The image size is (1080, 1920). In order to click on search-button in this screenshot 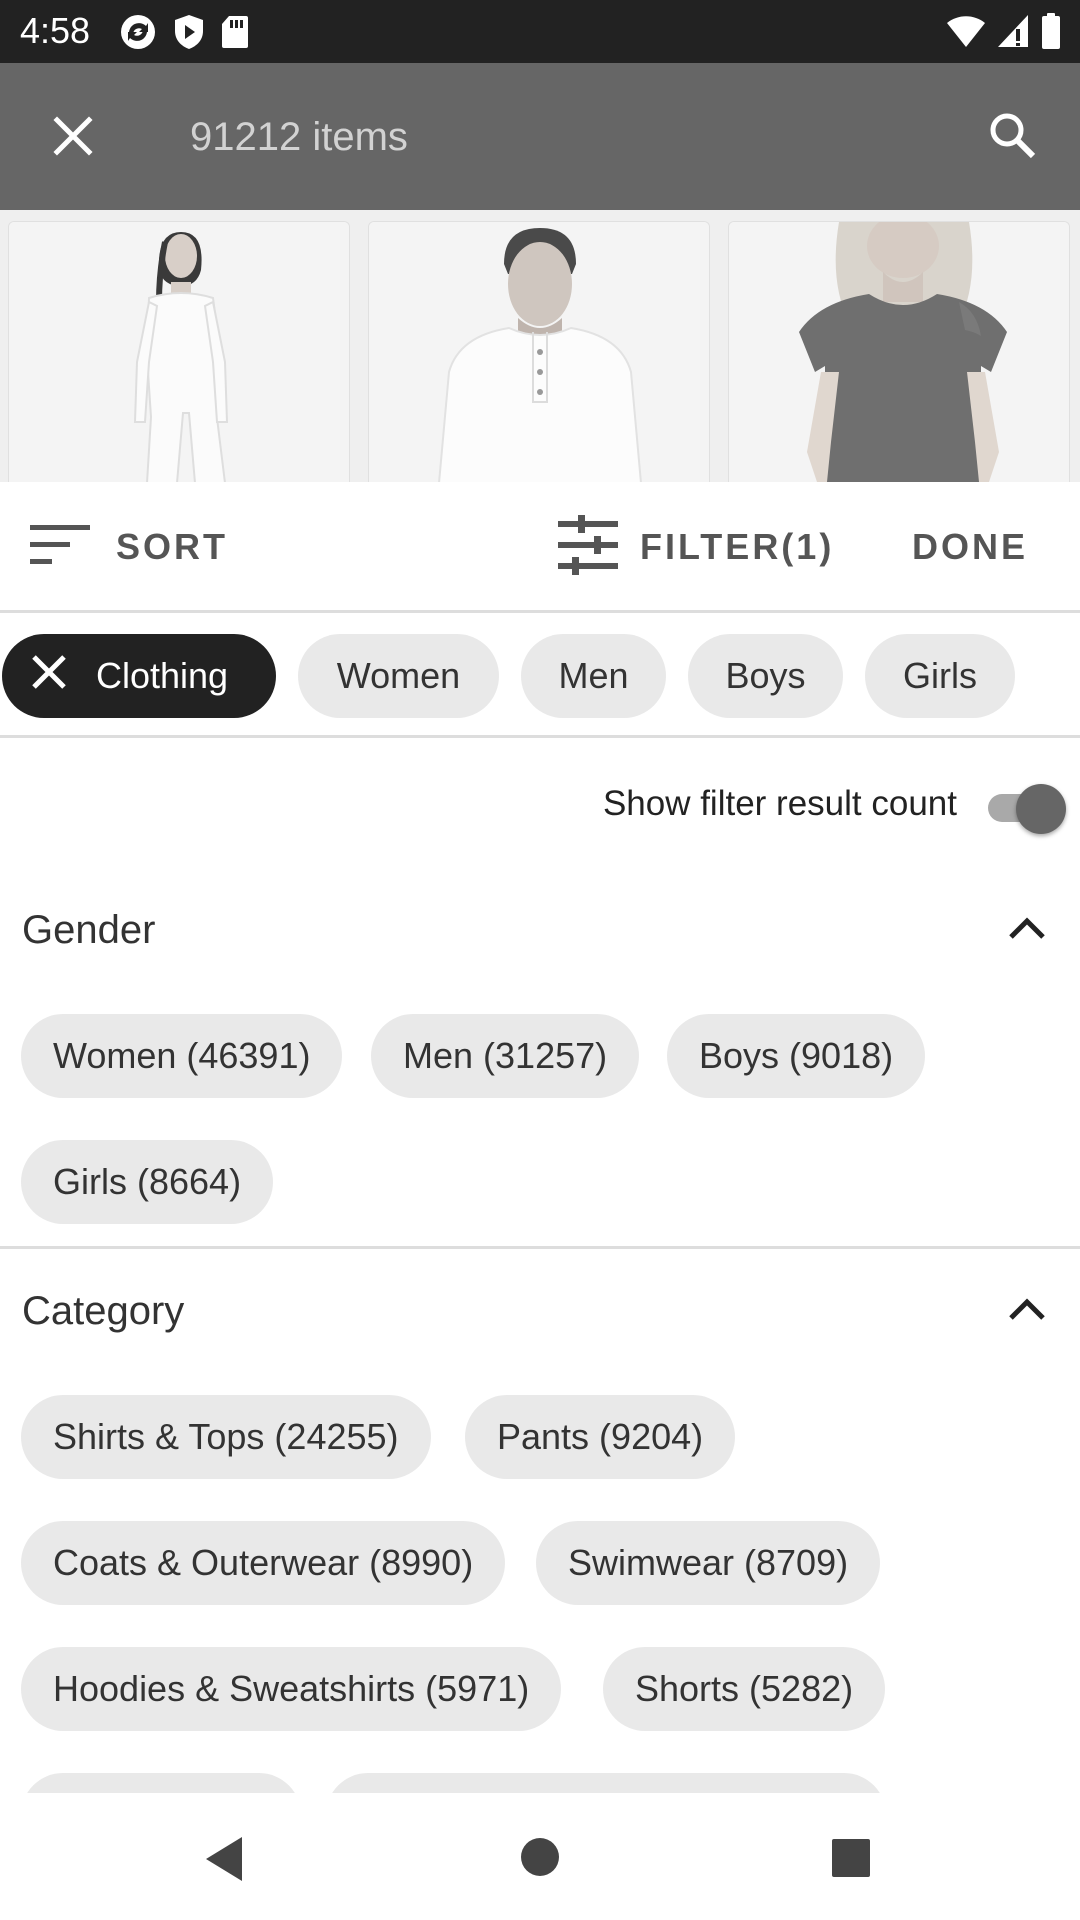, I will do `click(1012, 137)`.